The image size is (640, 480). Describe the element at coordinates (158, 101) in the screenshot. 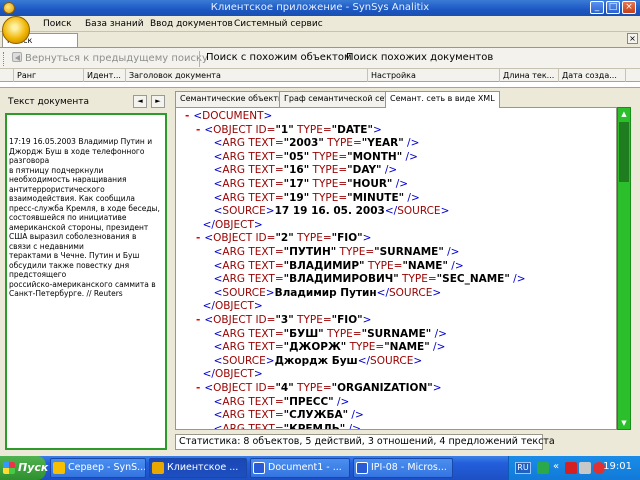

I see `next-document-button: ►` at that location.